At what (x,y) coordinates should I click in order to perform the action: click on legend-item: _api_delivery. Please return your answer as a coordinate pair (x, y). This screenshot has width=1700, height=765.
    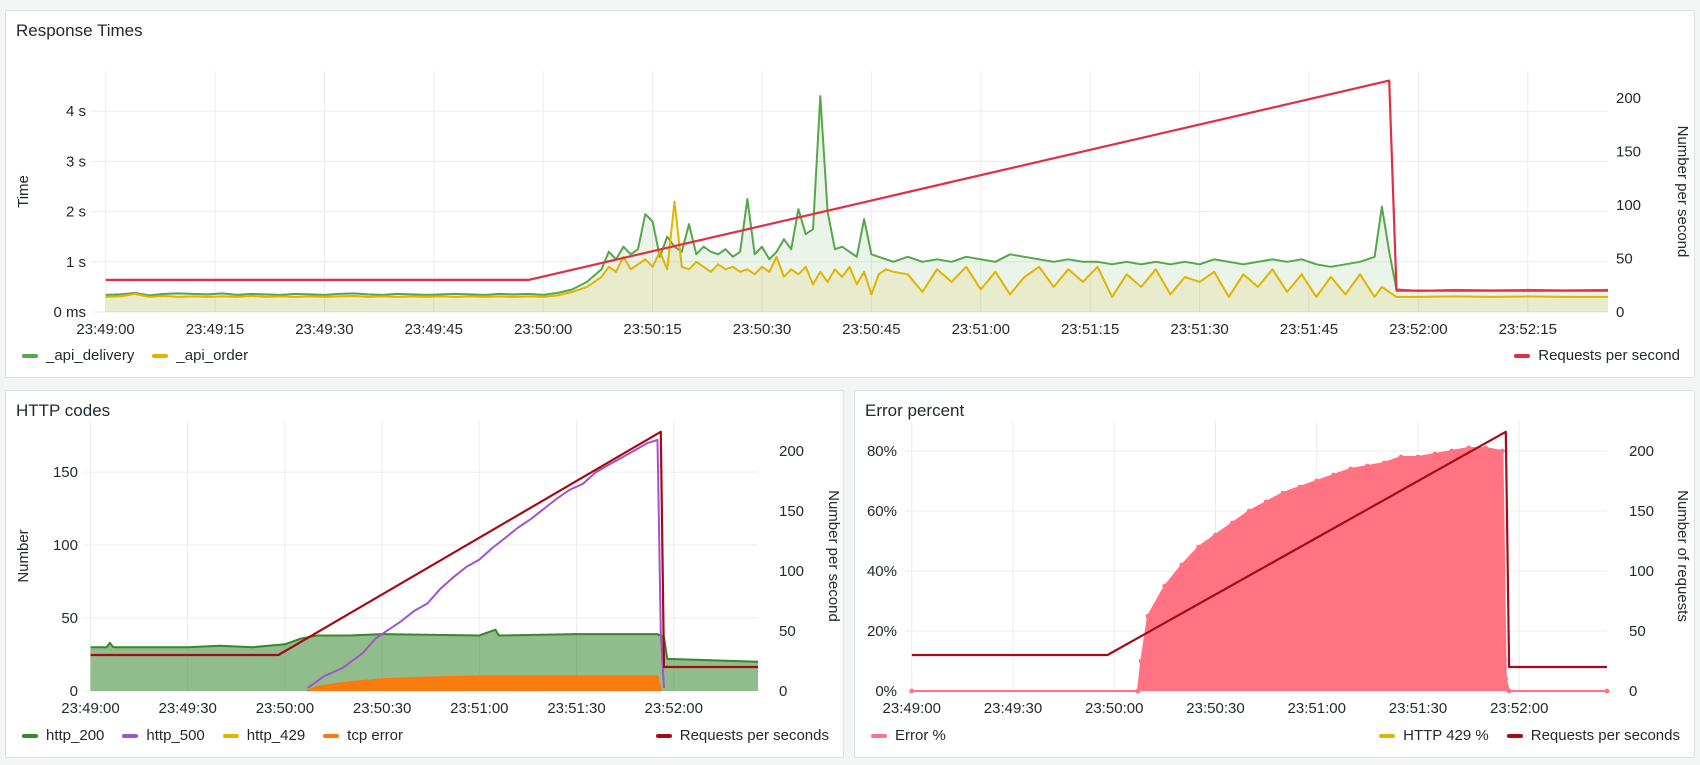
    Looking at the image, I should click on (78, 355).